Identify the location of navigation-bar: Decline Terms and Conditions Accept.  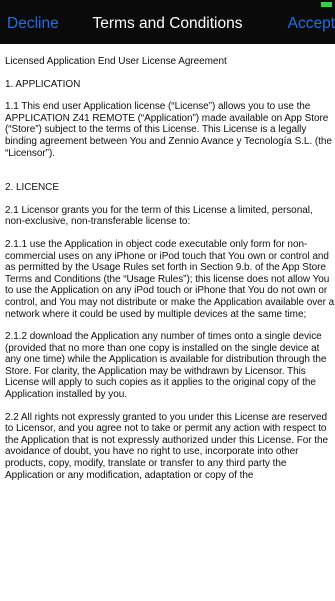
(167, 22).